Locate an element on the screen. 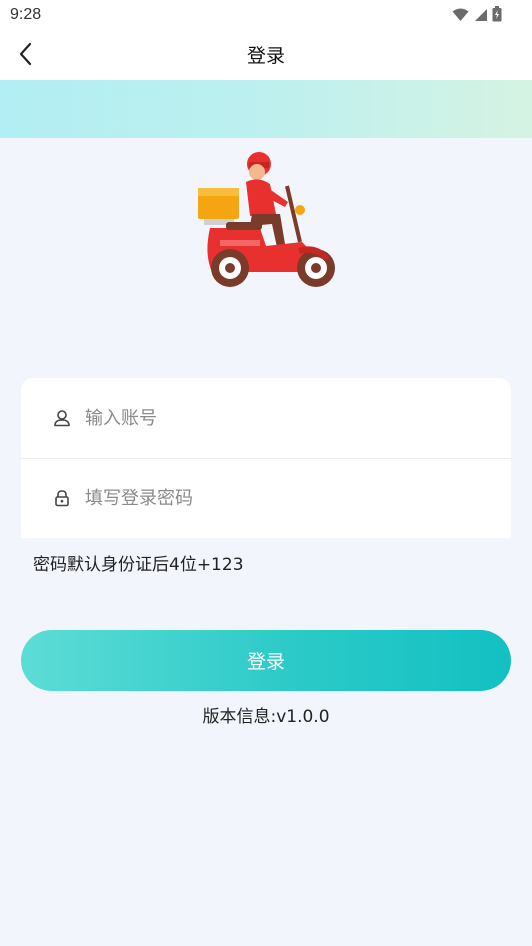 Image resolution: width=532 pixels, height=946 pixels. password-hint: 密码默认身份证后4位+123 is located at coordinates (138, 565).